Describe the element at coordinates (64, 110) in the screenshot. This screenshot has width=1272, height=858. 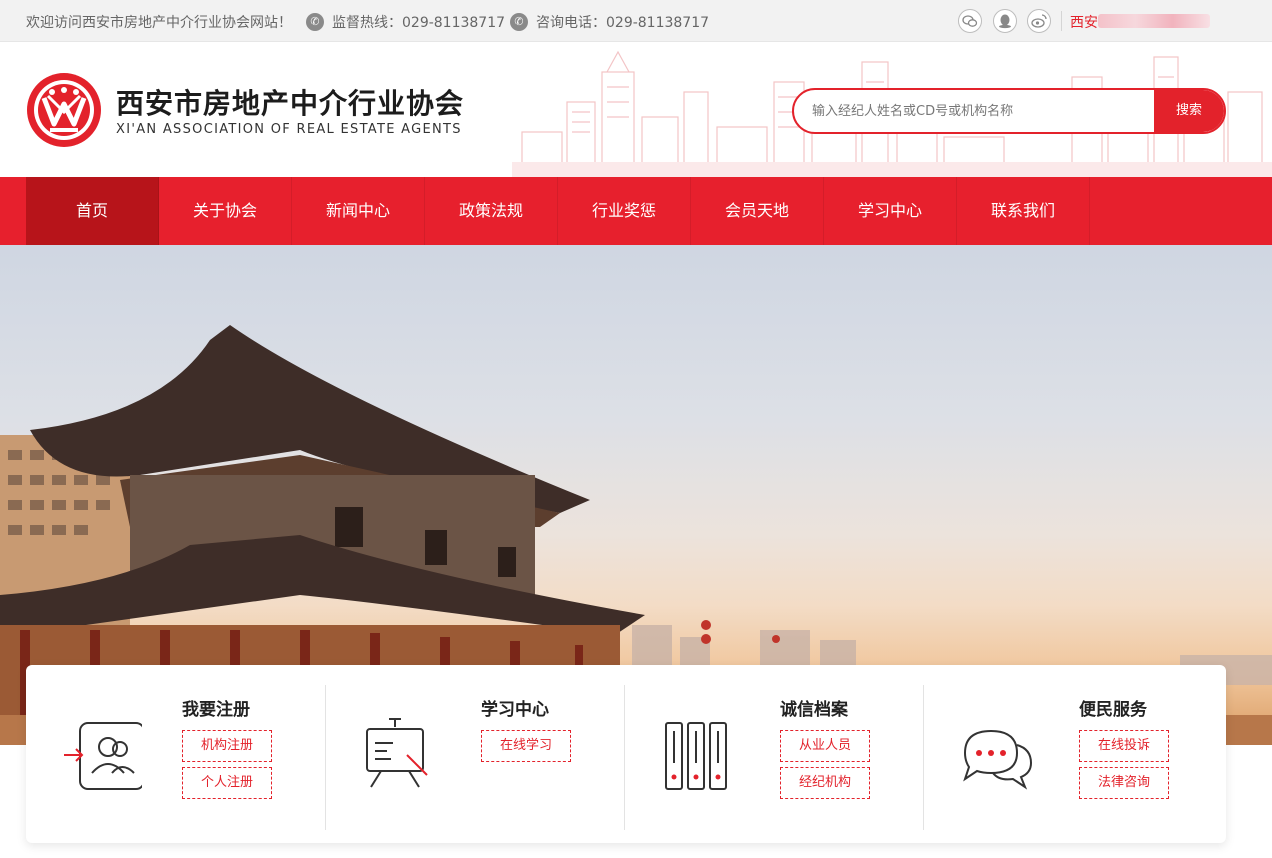
I see `association-logo` at that location.